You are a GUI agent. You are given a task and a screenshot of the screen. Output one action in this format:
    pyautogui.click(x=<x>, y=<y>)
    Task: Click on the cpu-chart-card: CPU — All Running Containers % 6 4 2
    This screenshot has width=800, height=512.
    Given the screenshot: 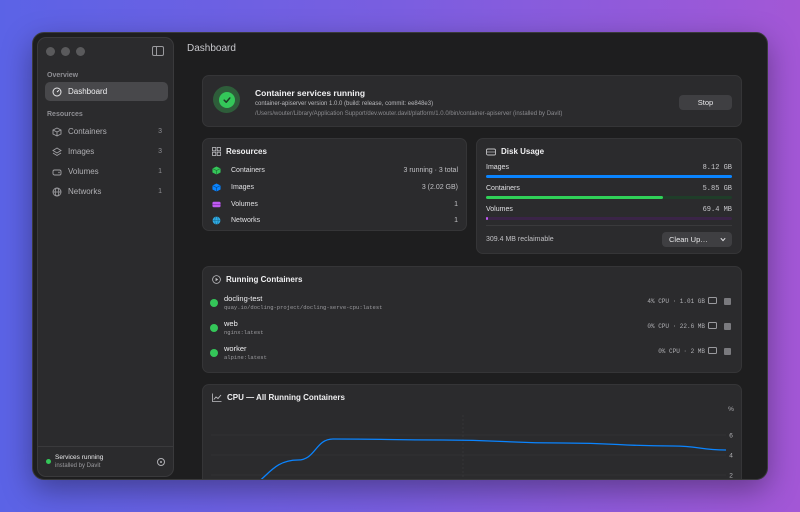 What is the action you would take?
    pyautogui.click(x=472, y=432)
    